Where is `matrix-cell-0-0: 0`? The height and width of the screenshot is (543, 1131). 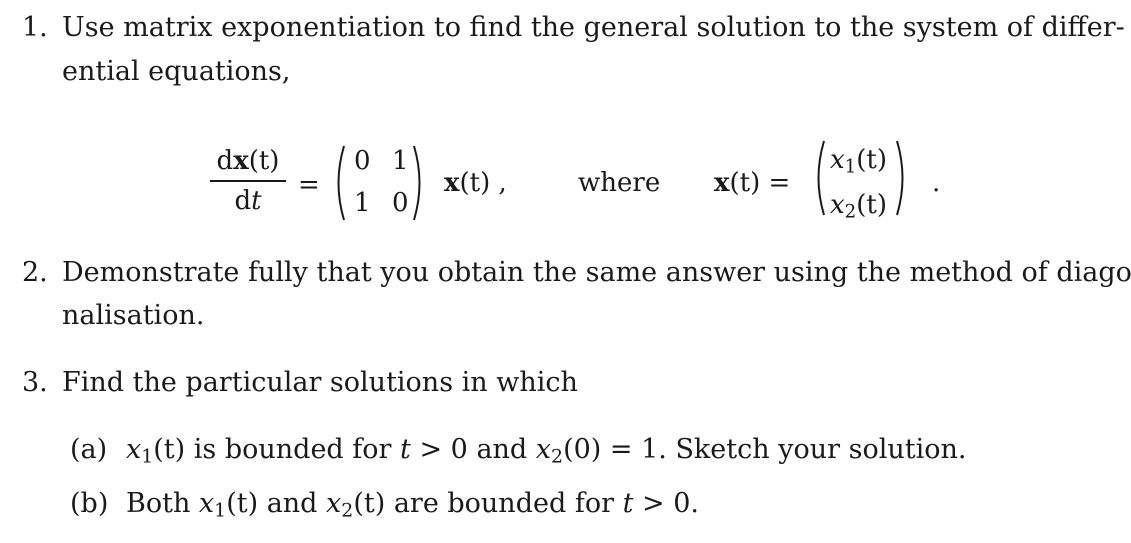 matrix-cell-0-0: 0 is located at coordinates (362, 161).